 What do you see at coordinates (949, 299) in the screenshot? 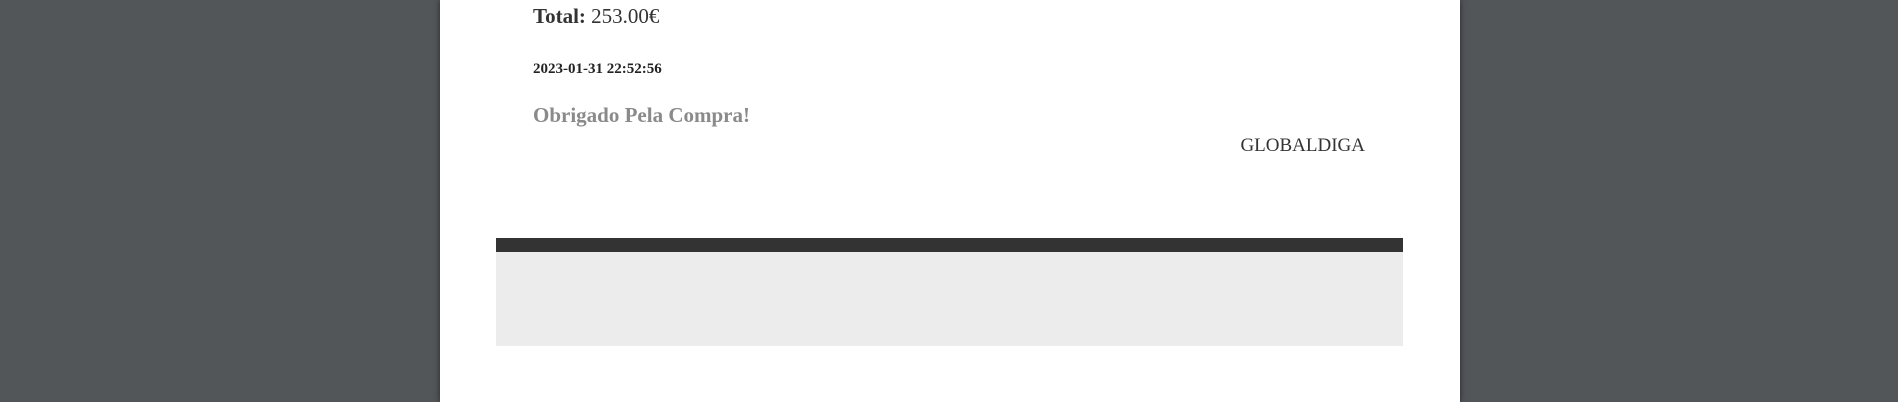
I see `footer-box` at bounding box center [949, 299].